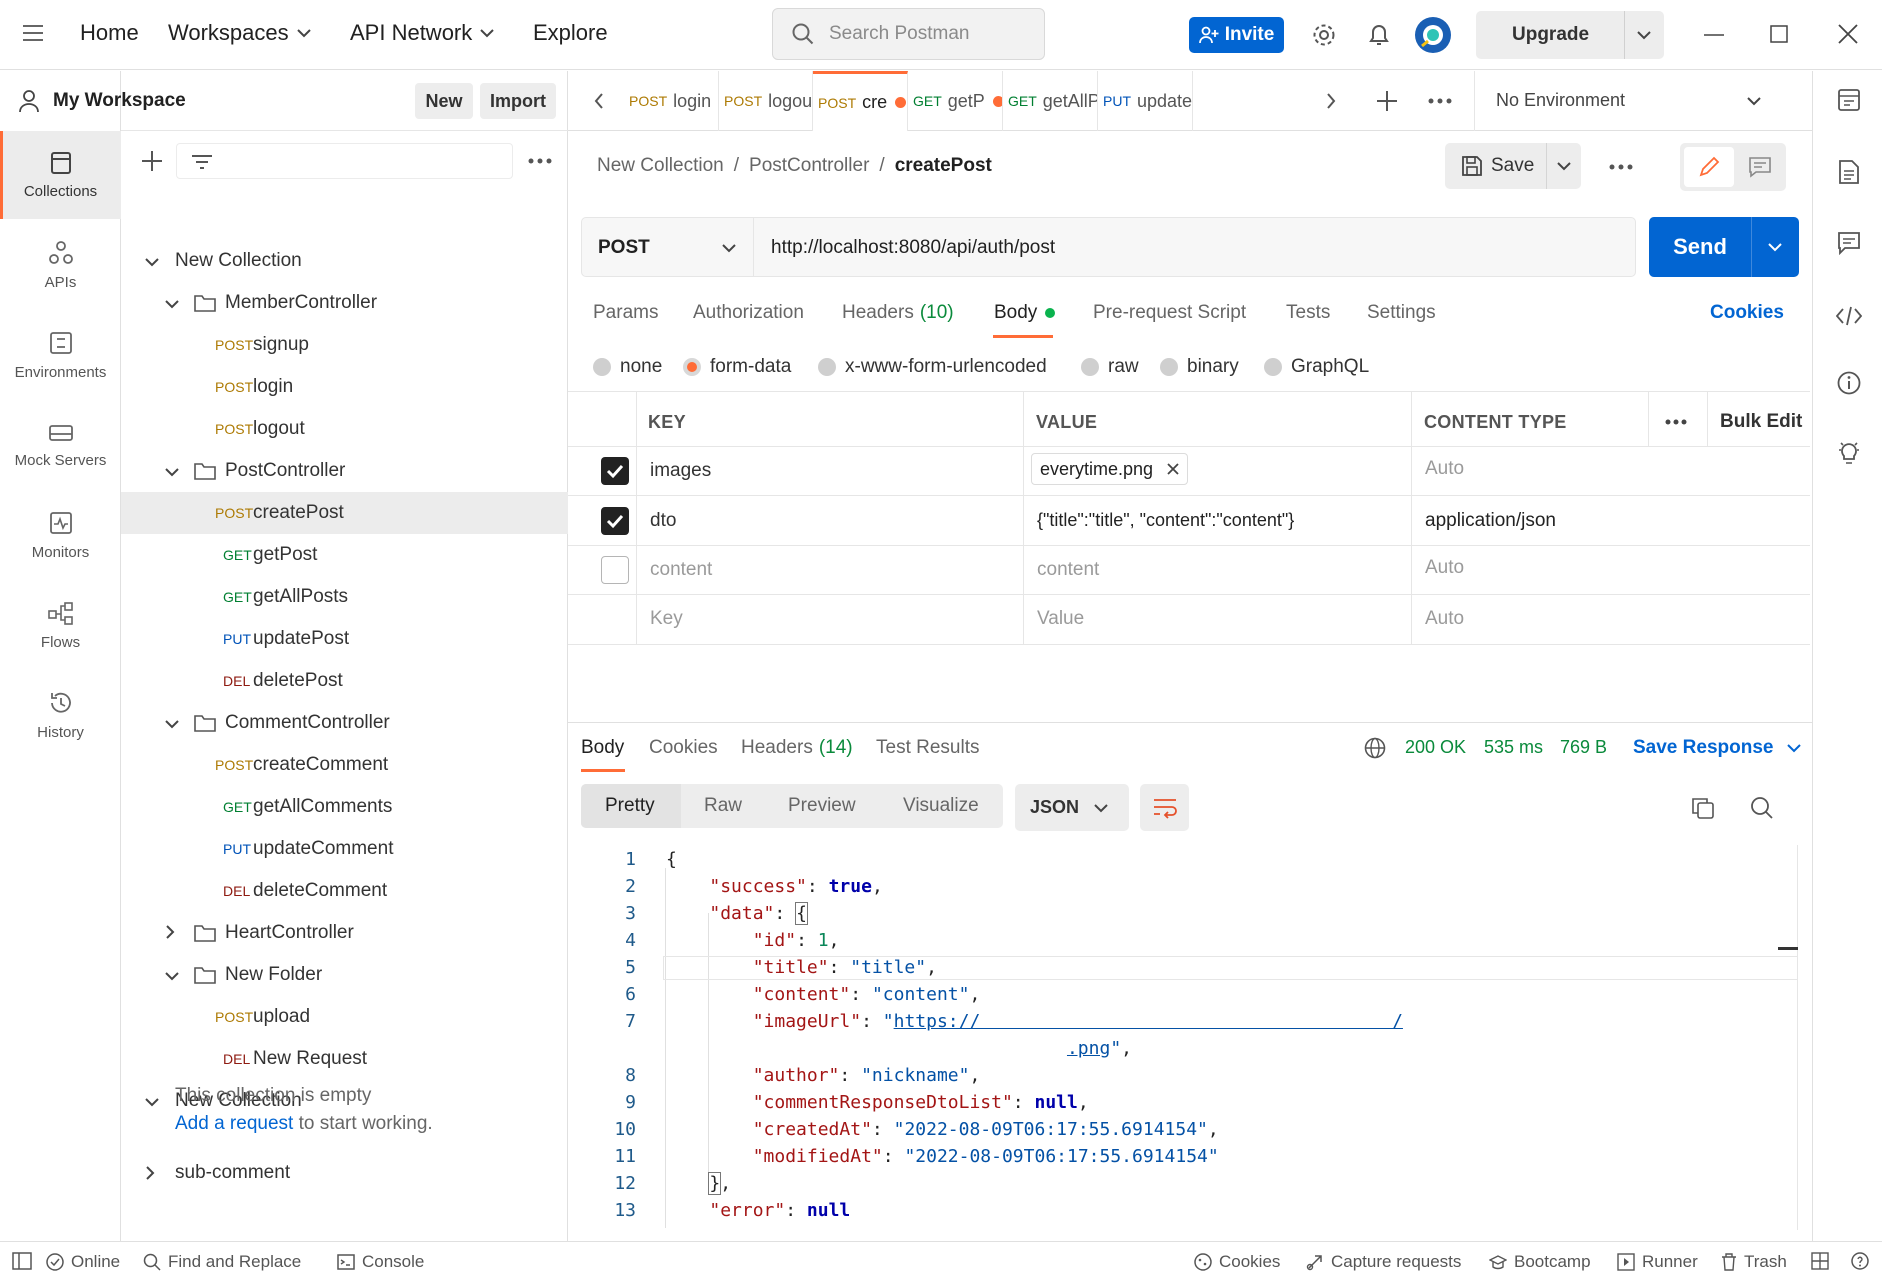 This screenshot has width=1882, height=1280. I want to click on two-pane-icon, so click(1820, 1261).